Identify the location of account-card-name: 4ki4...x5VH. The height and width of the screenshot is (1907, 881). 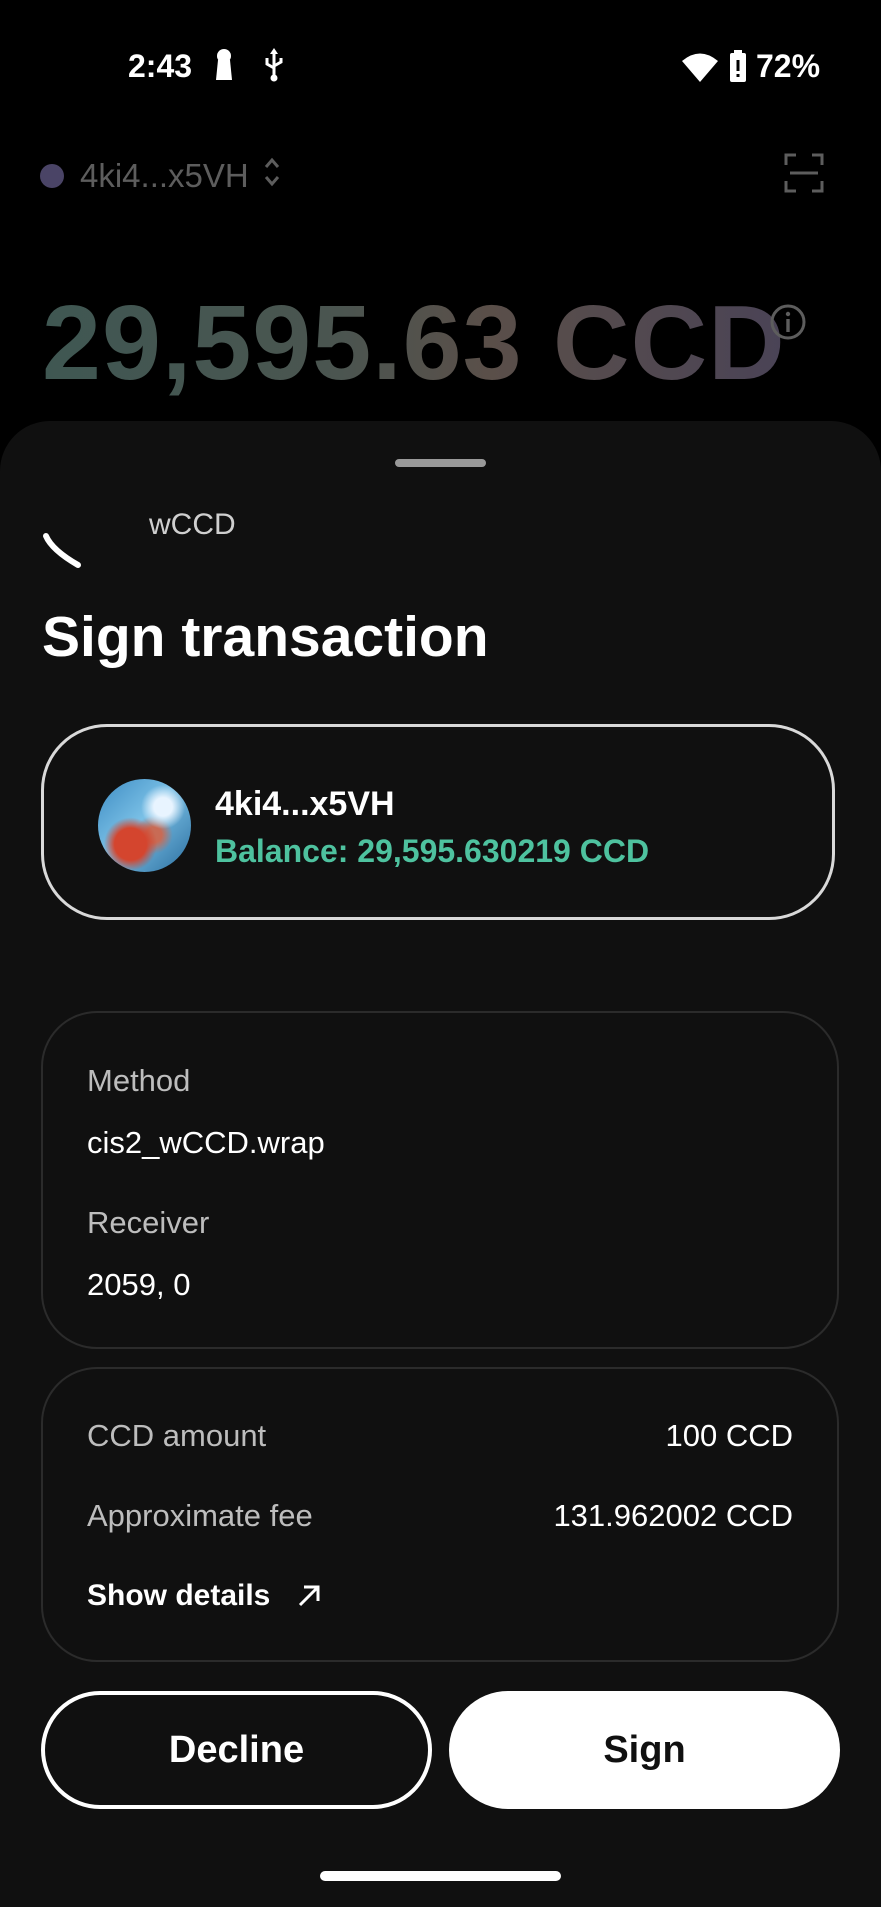
(305, 804).